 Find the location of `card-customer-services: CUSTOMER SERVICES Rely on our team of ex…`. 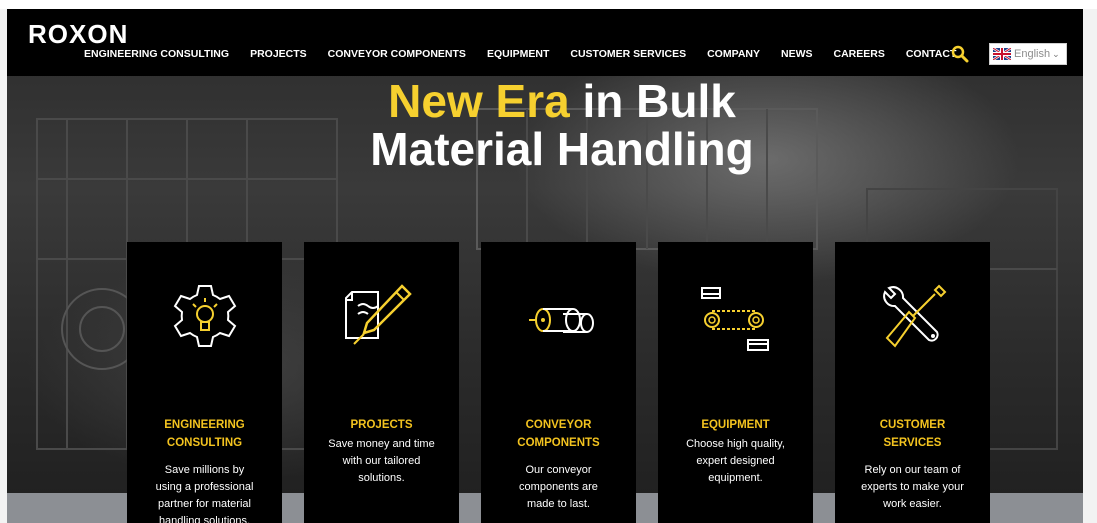

card-customer-services: CUSTOMER SERVICES Rely on our team of ex… is located at coordinates (912, 382).